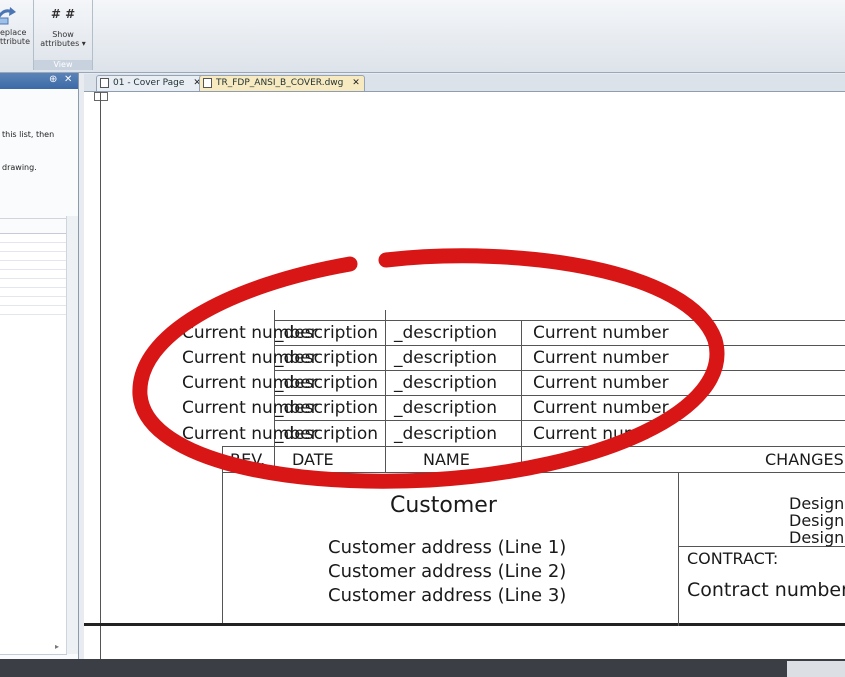 The image size is (845, 677). Describe the element at coordinates (446, 358) in the screenshot. I see `rev-row-2-name: _description` at that location.